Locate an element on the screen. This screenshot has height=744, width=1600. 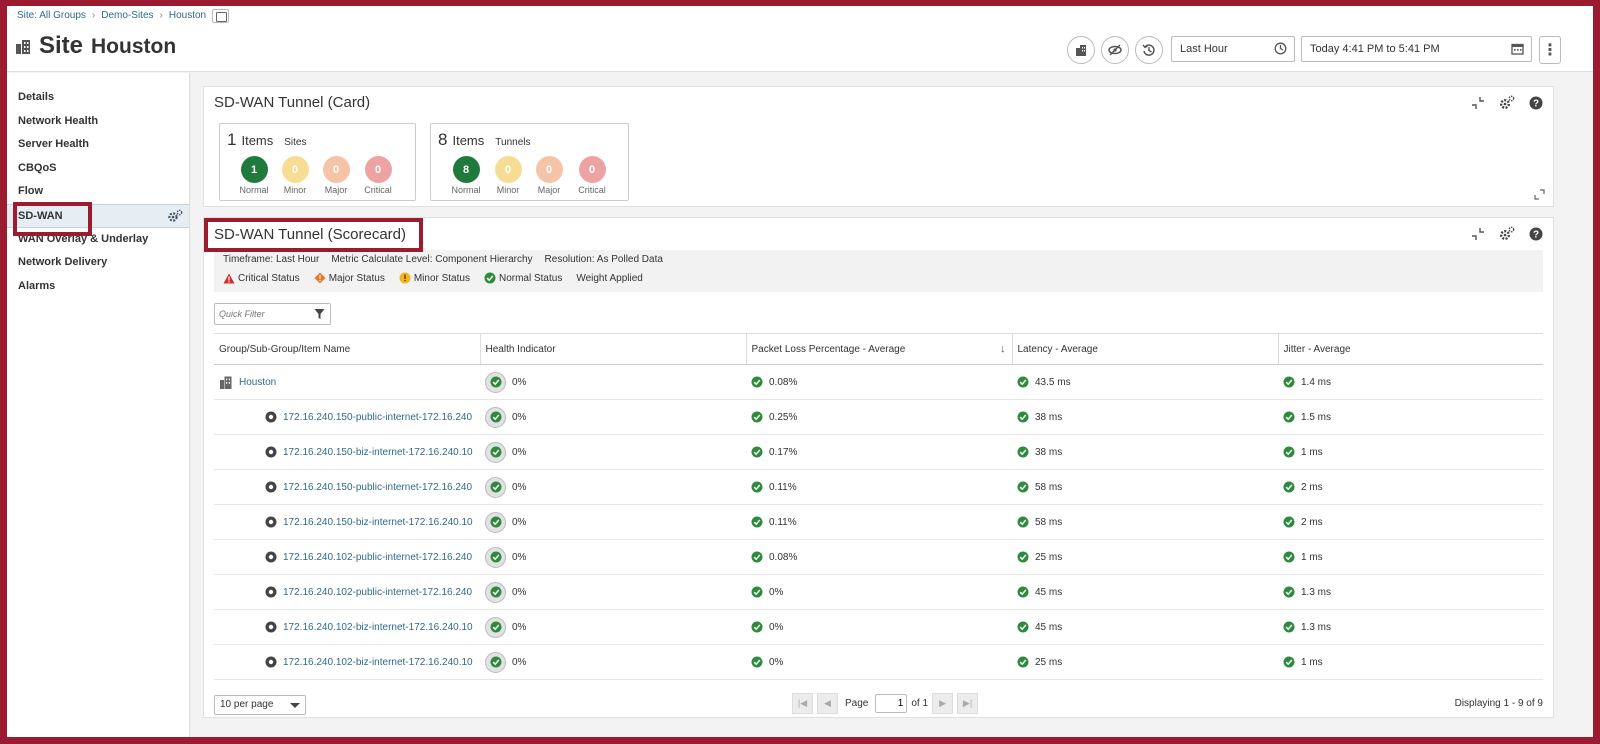
table-row: Houston 0% 0.08% 43.5 ms 1.4 ms is located at coordinates (878, 382).